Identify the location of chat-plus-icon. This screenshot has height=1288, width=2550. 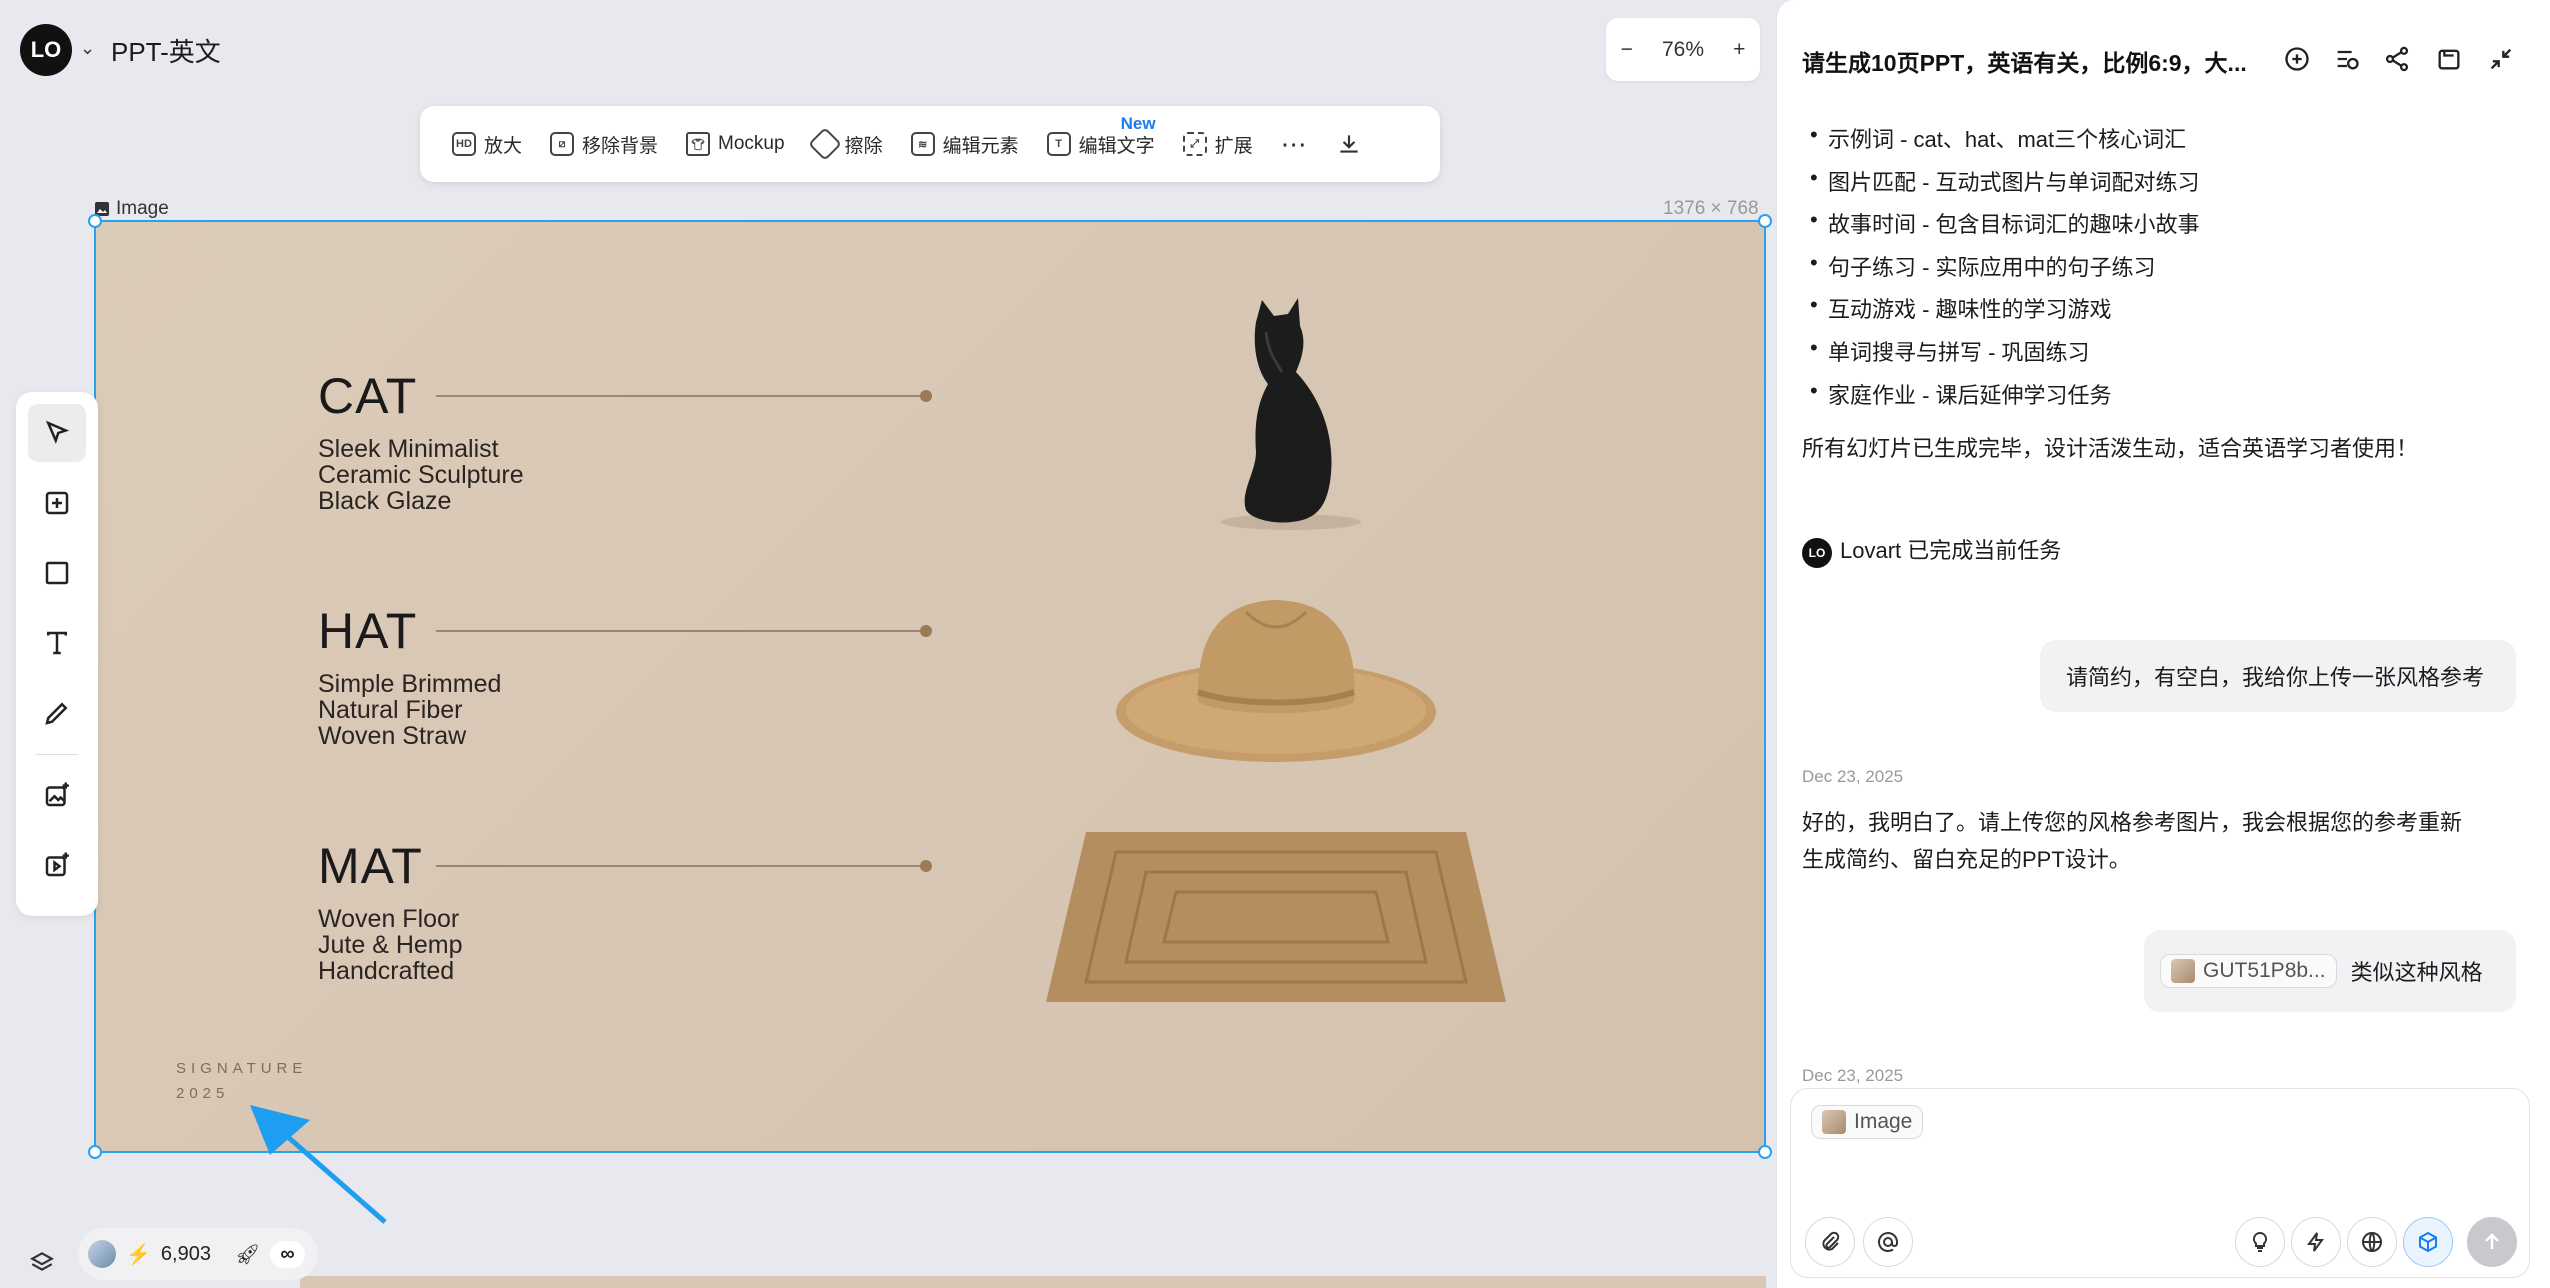
(2297, 59).